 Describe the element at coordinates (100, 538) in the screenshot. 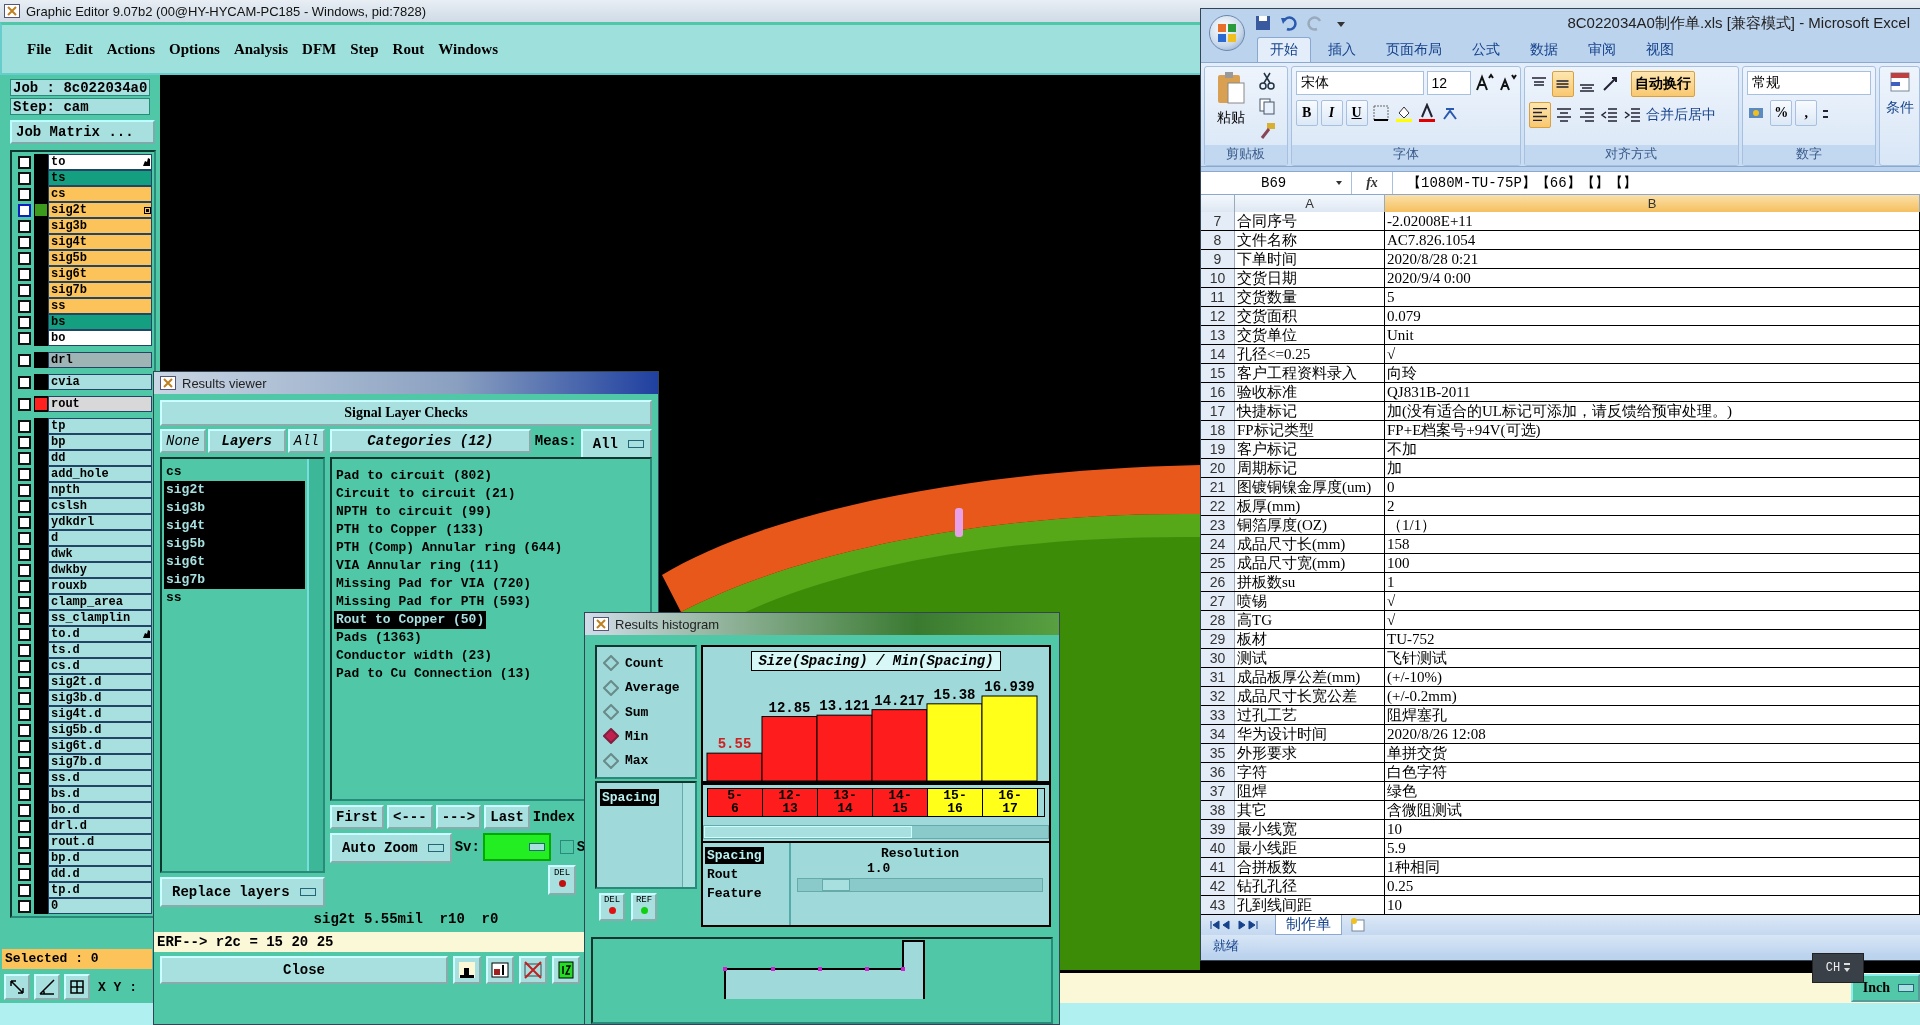

I see `layer-name: d` at that location.